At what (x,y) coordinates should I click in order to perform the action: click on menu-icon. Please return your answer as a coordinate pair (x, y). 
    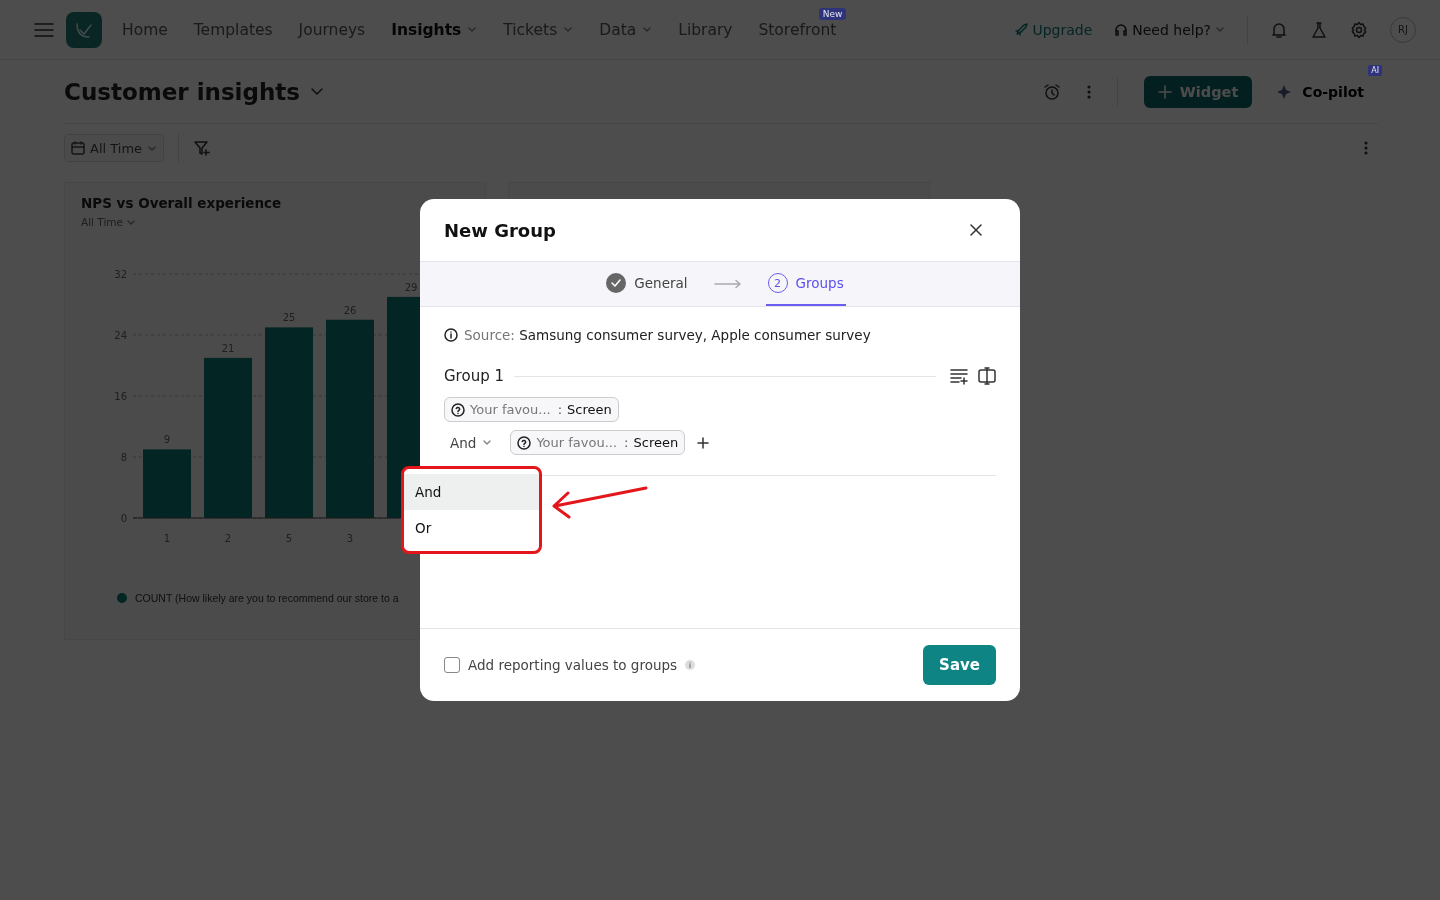
    Looking at the image, I should click on (44, 29).